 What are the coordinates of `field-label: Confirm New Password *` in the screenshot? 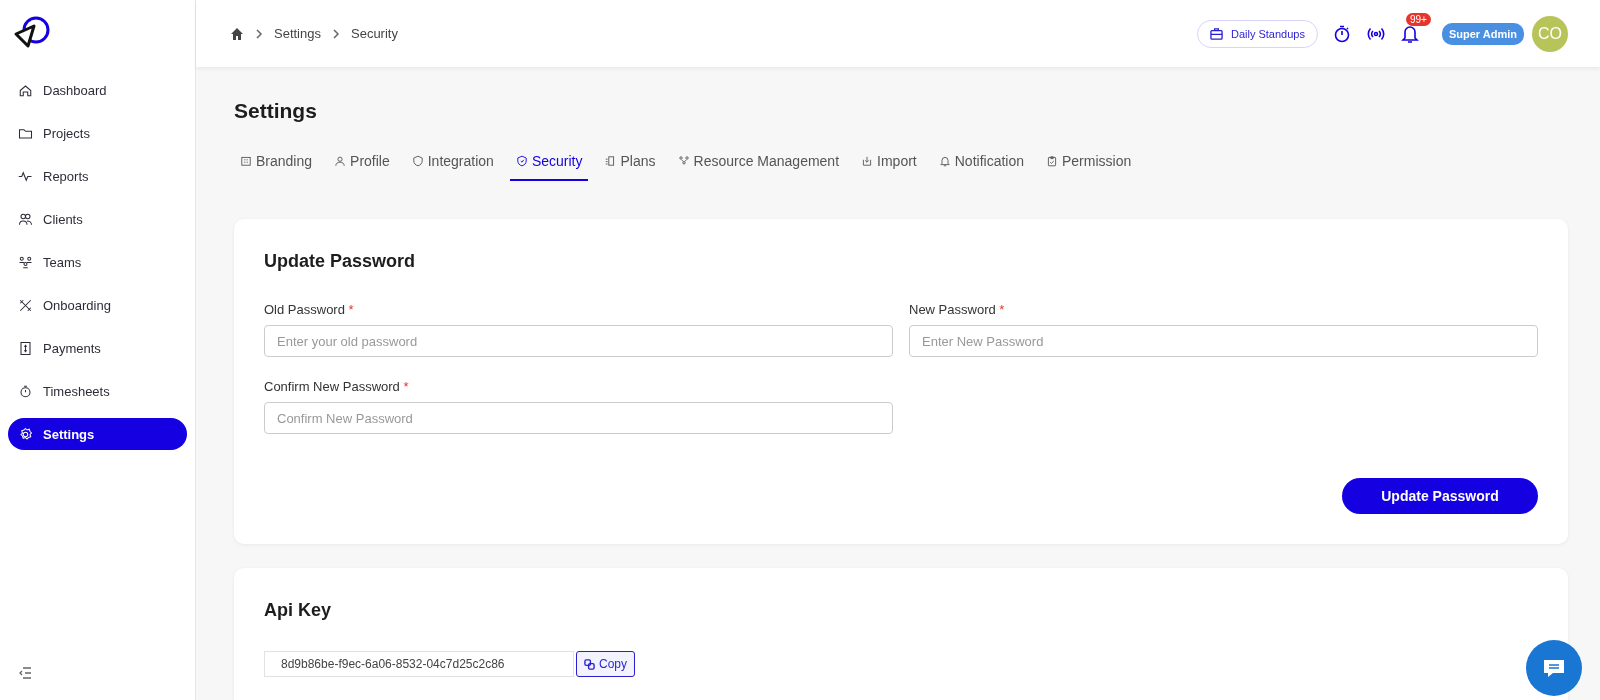 It's located at (337, 386).